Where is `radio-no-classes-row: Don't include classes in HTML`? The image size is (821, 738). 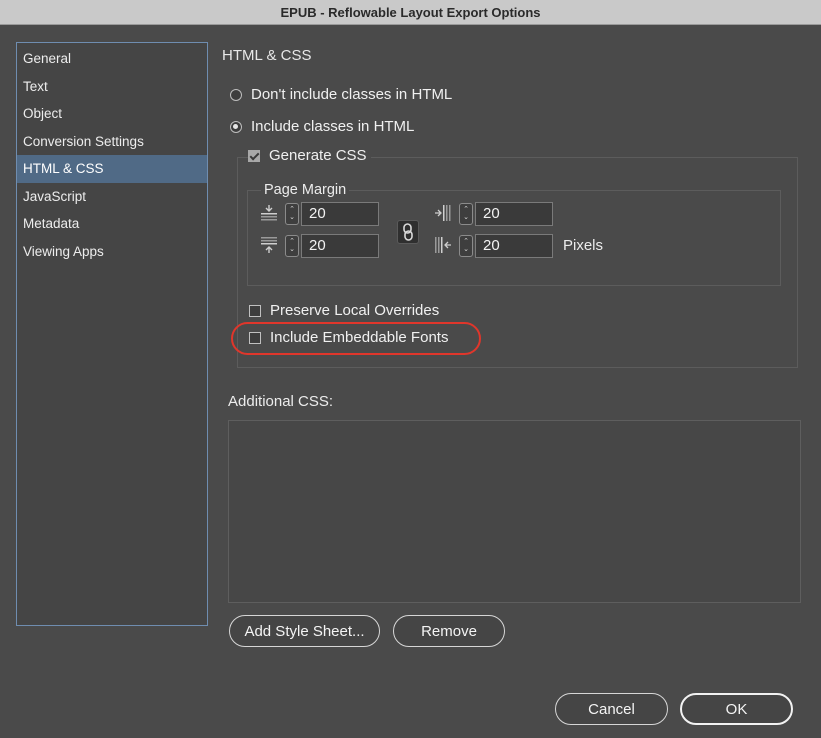 radio-no-classes-row: Don't include classes in HTML is located at coordinates (341, 94).